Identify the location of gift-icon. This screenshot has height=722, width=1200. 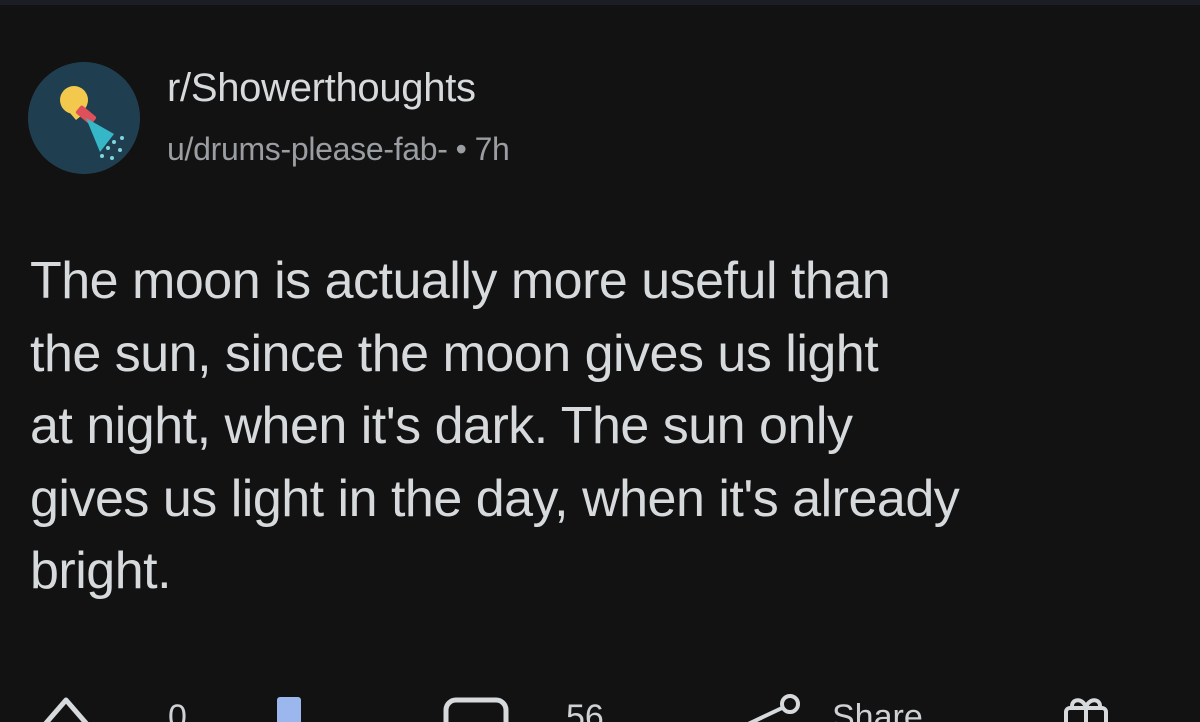
(1086, 707).